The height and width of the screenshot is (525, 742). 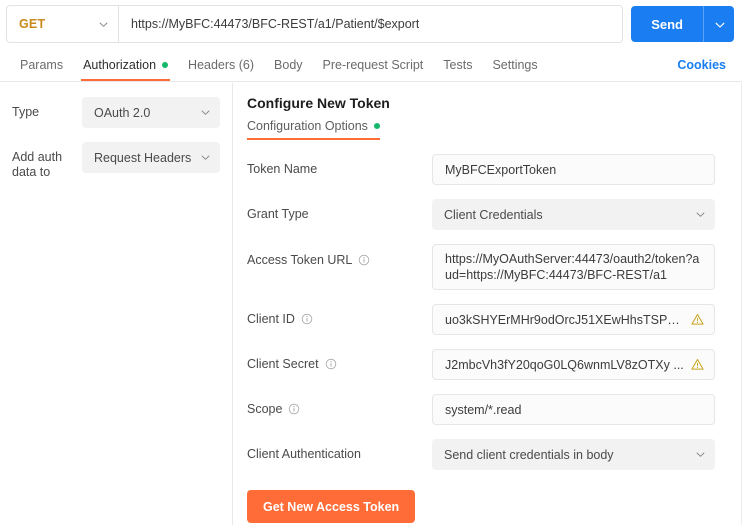 I want to click on auth-type-row: Type OAuth 2.0, so click(x=116, y=112).